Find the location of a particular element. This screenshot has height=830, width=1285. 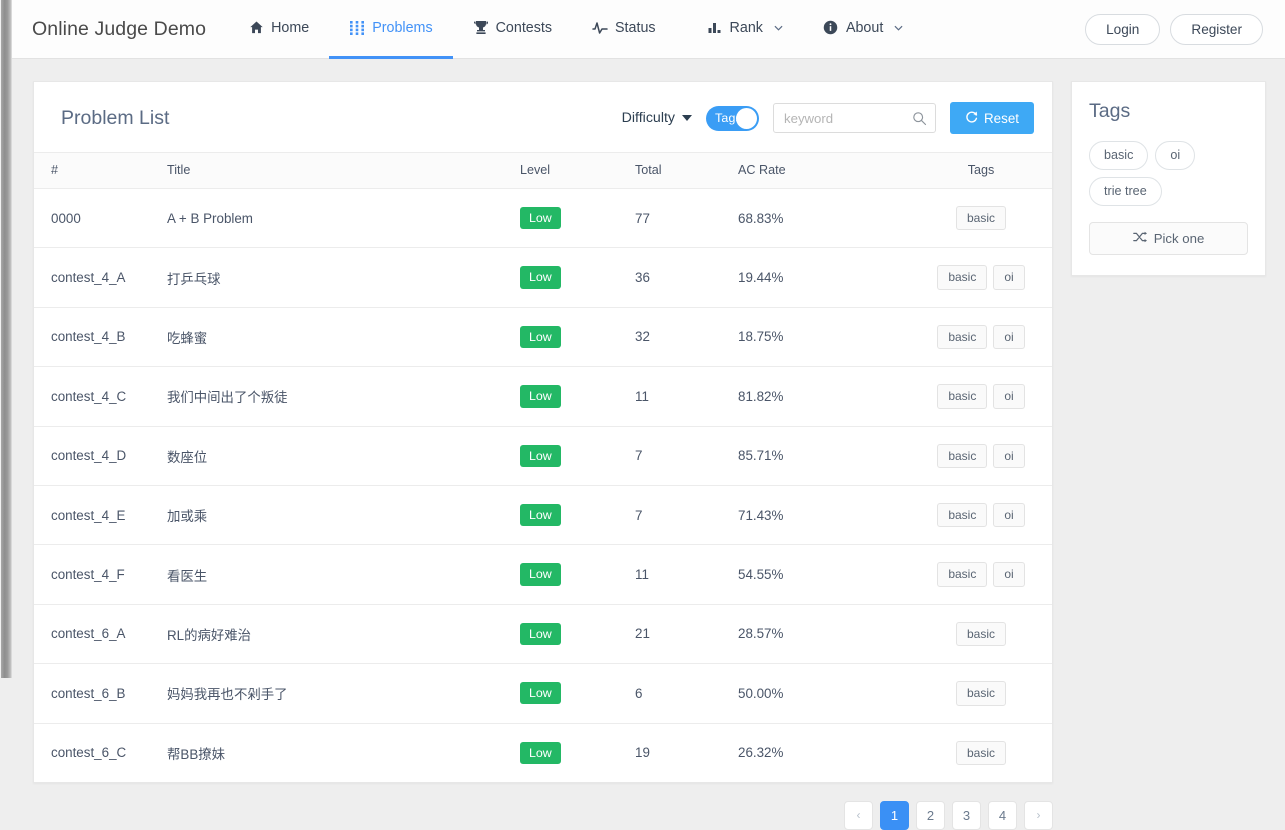

login-button: Login is located at coordinates (1123, 29).